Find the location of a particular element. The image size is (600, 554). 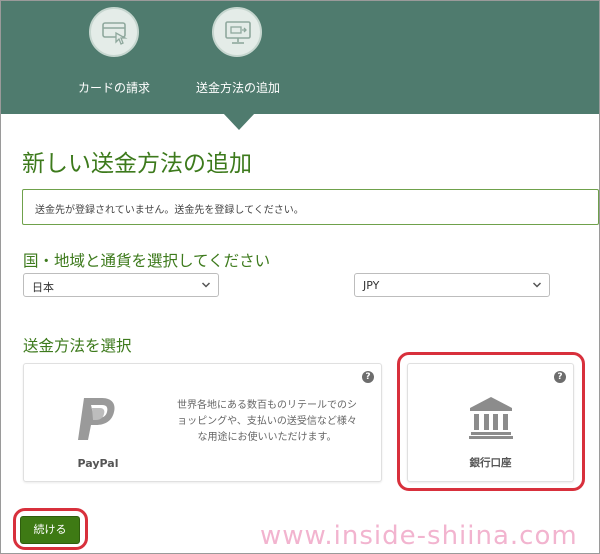

card-billing-icon is located at coordinates (114, 32).